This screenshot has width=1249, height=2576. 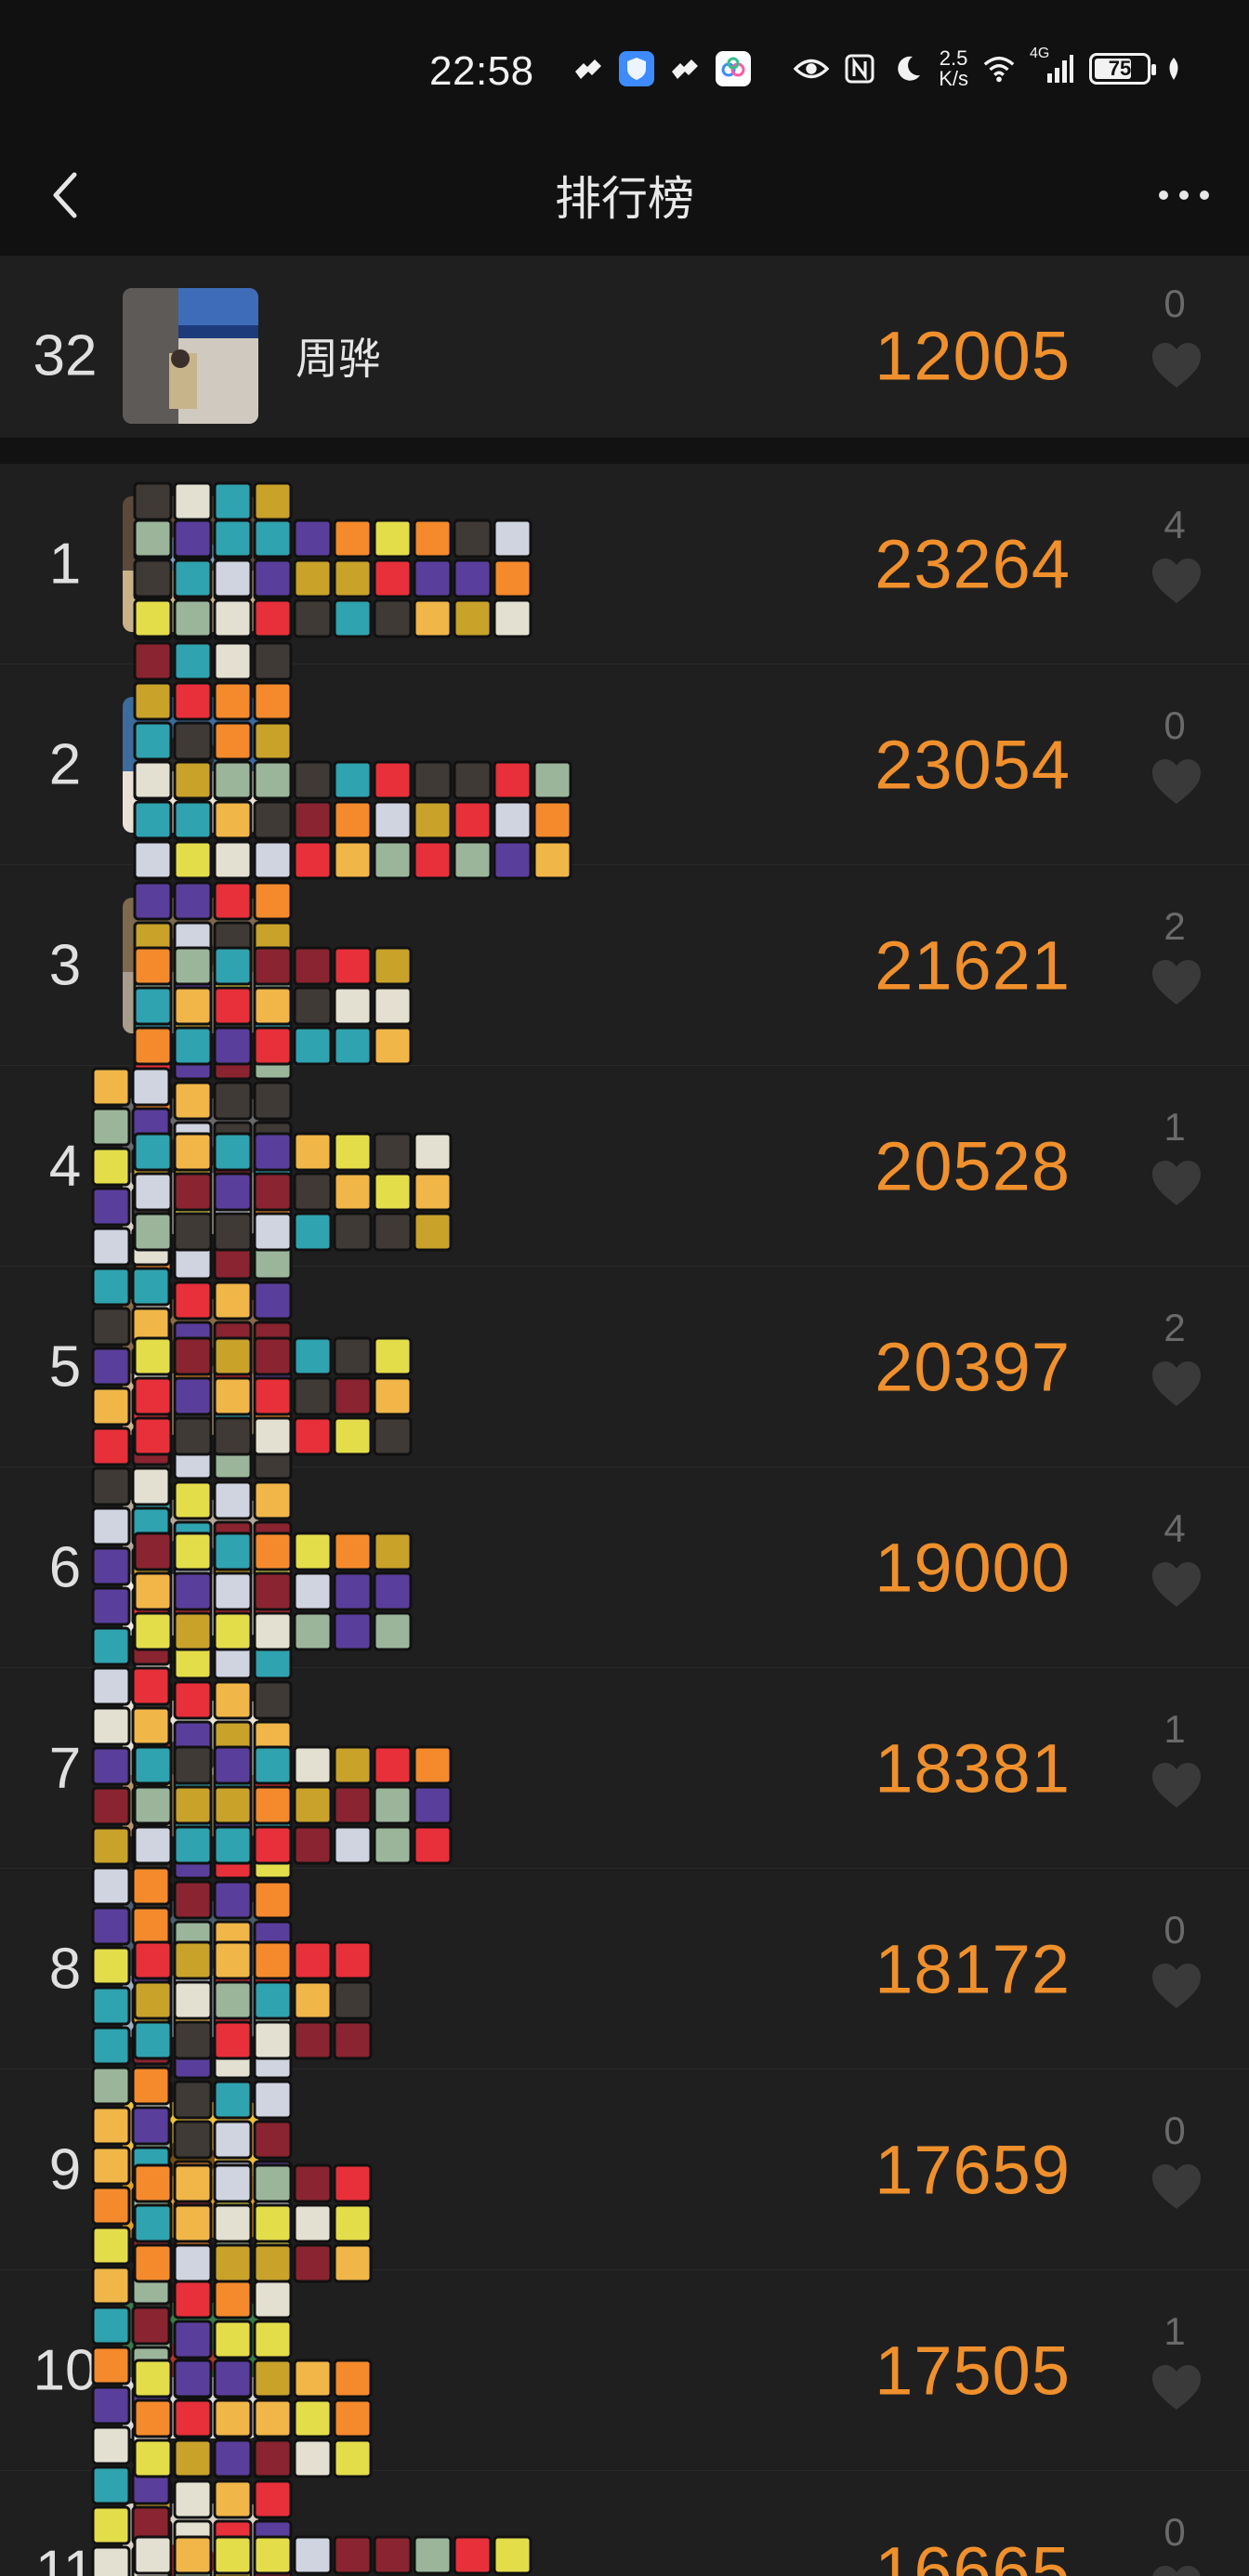 What do you see at coordinates (65, 355) in the screenshot?
I see `rank-number: 32` at bounding box center [65, 355].